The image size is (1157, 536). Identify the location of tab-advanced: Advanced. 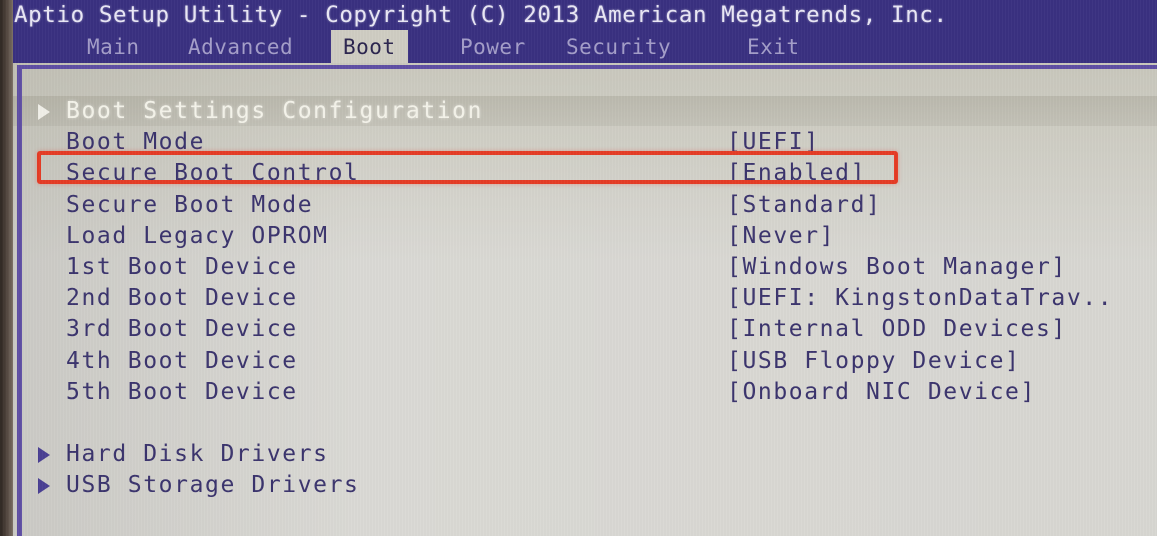
(240, 46).